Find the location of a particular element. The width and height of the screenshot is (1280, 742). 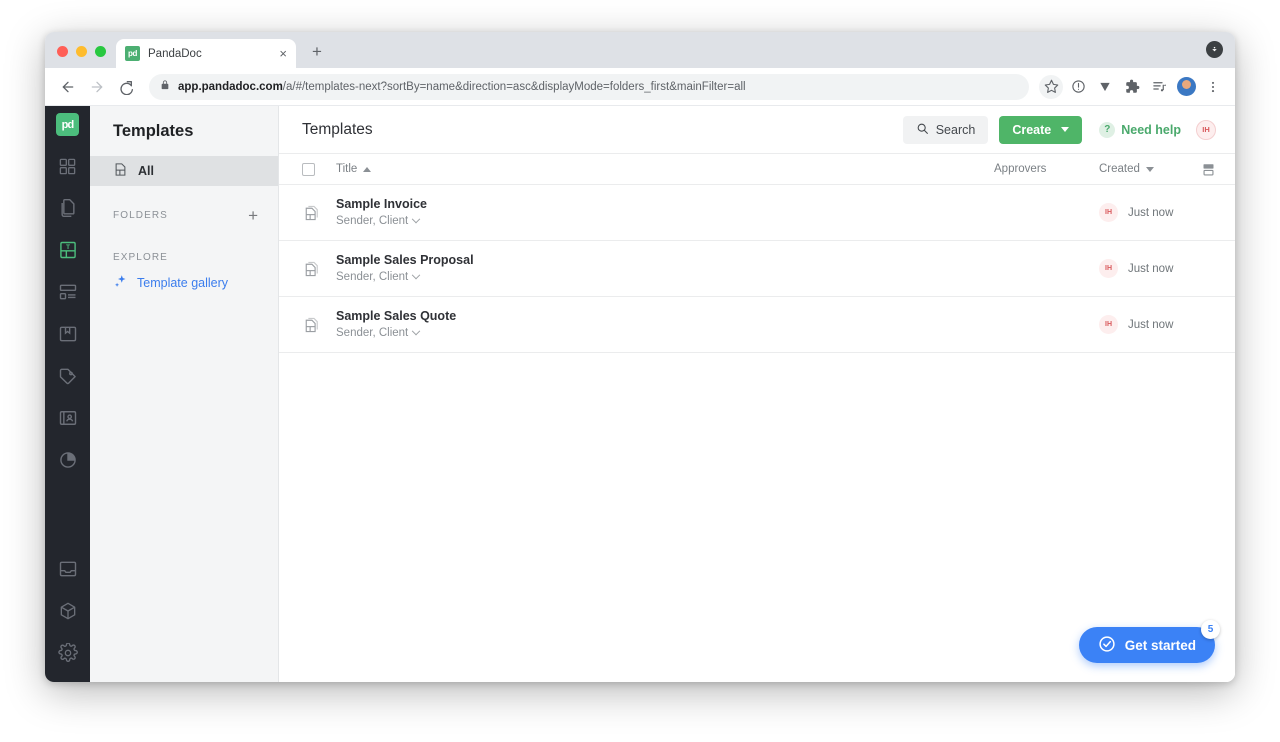

get-started-button: Get started 5 is located at coordinates (1149, 641).